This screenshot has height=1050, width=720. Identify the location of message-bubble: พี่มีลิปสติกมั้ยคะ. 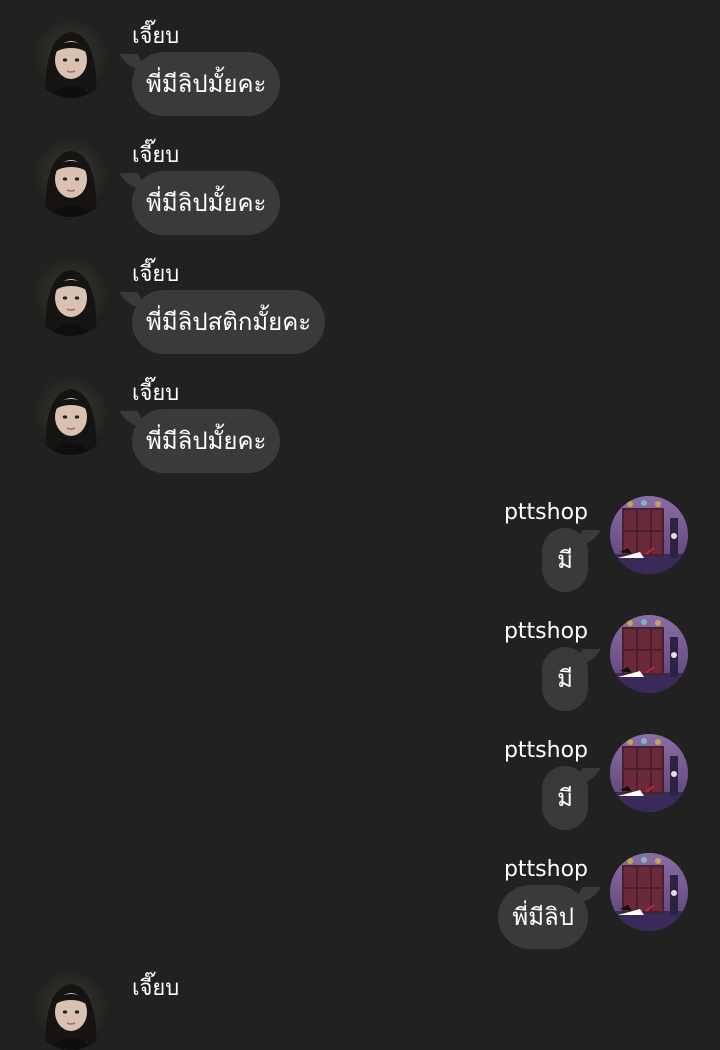
(229, 322).